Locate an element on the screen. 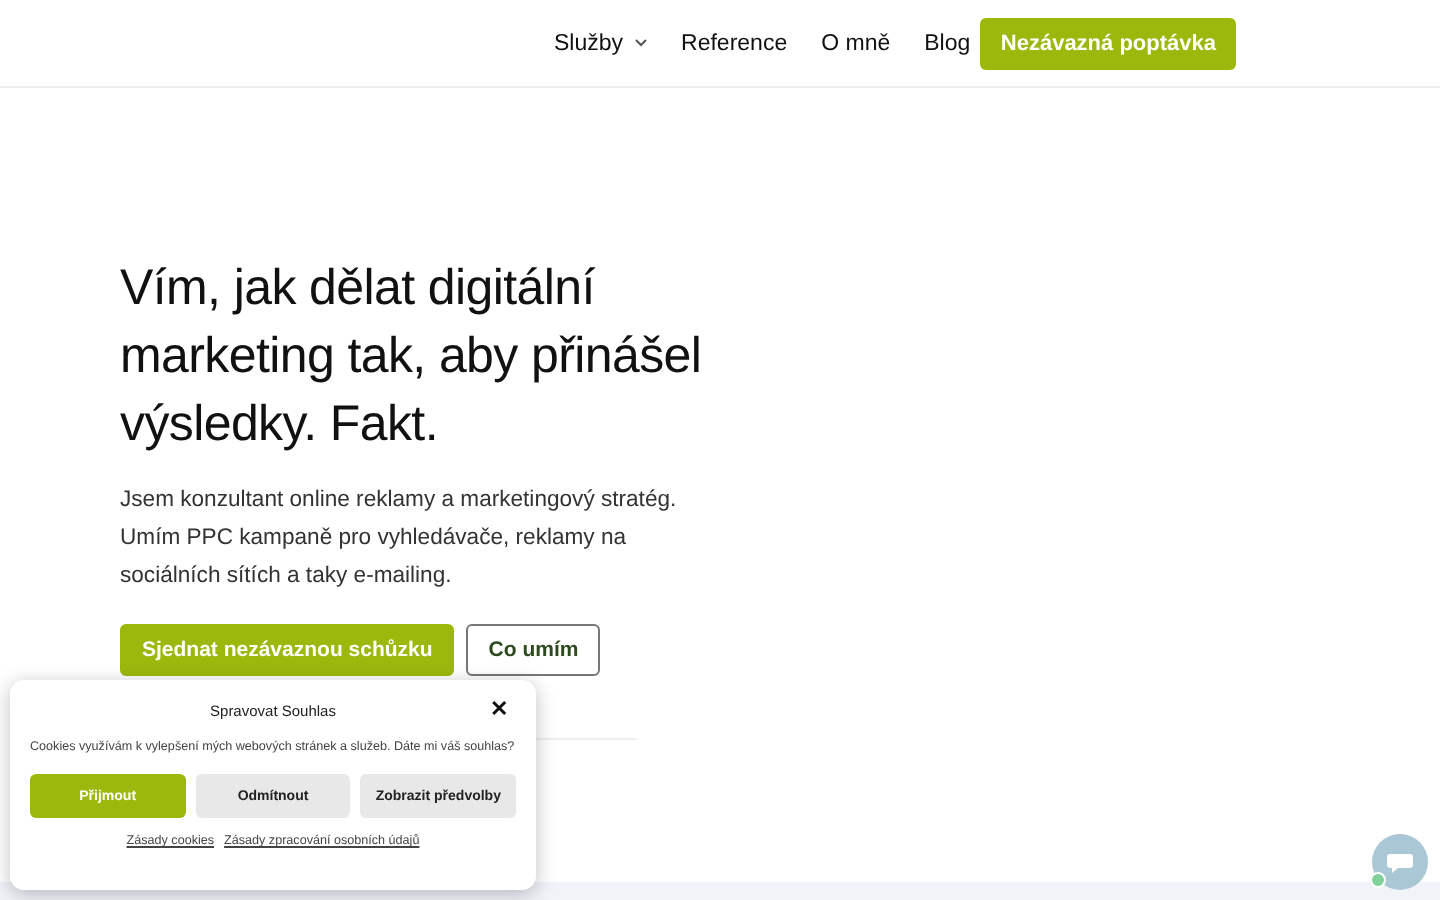 This screenshot has width=1440, height=900. hero-heading: Vím, jak dělat digitální marketing tak, aby přinášel výsledky. Fakt. is located at coordinates (412, 357).